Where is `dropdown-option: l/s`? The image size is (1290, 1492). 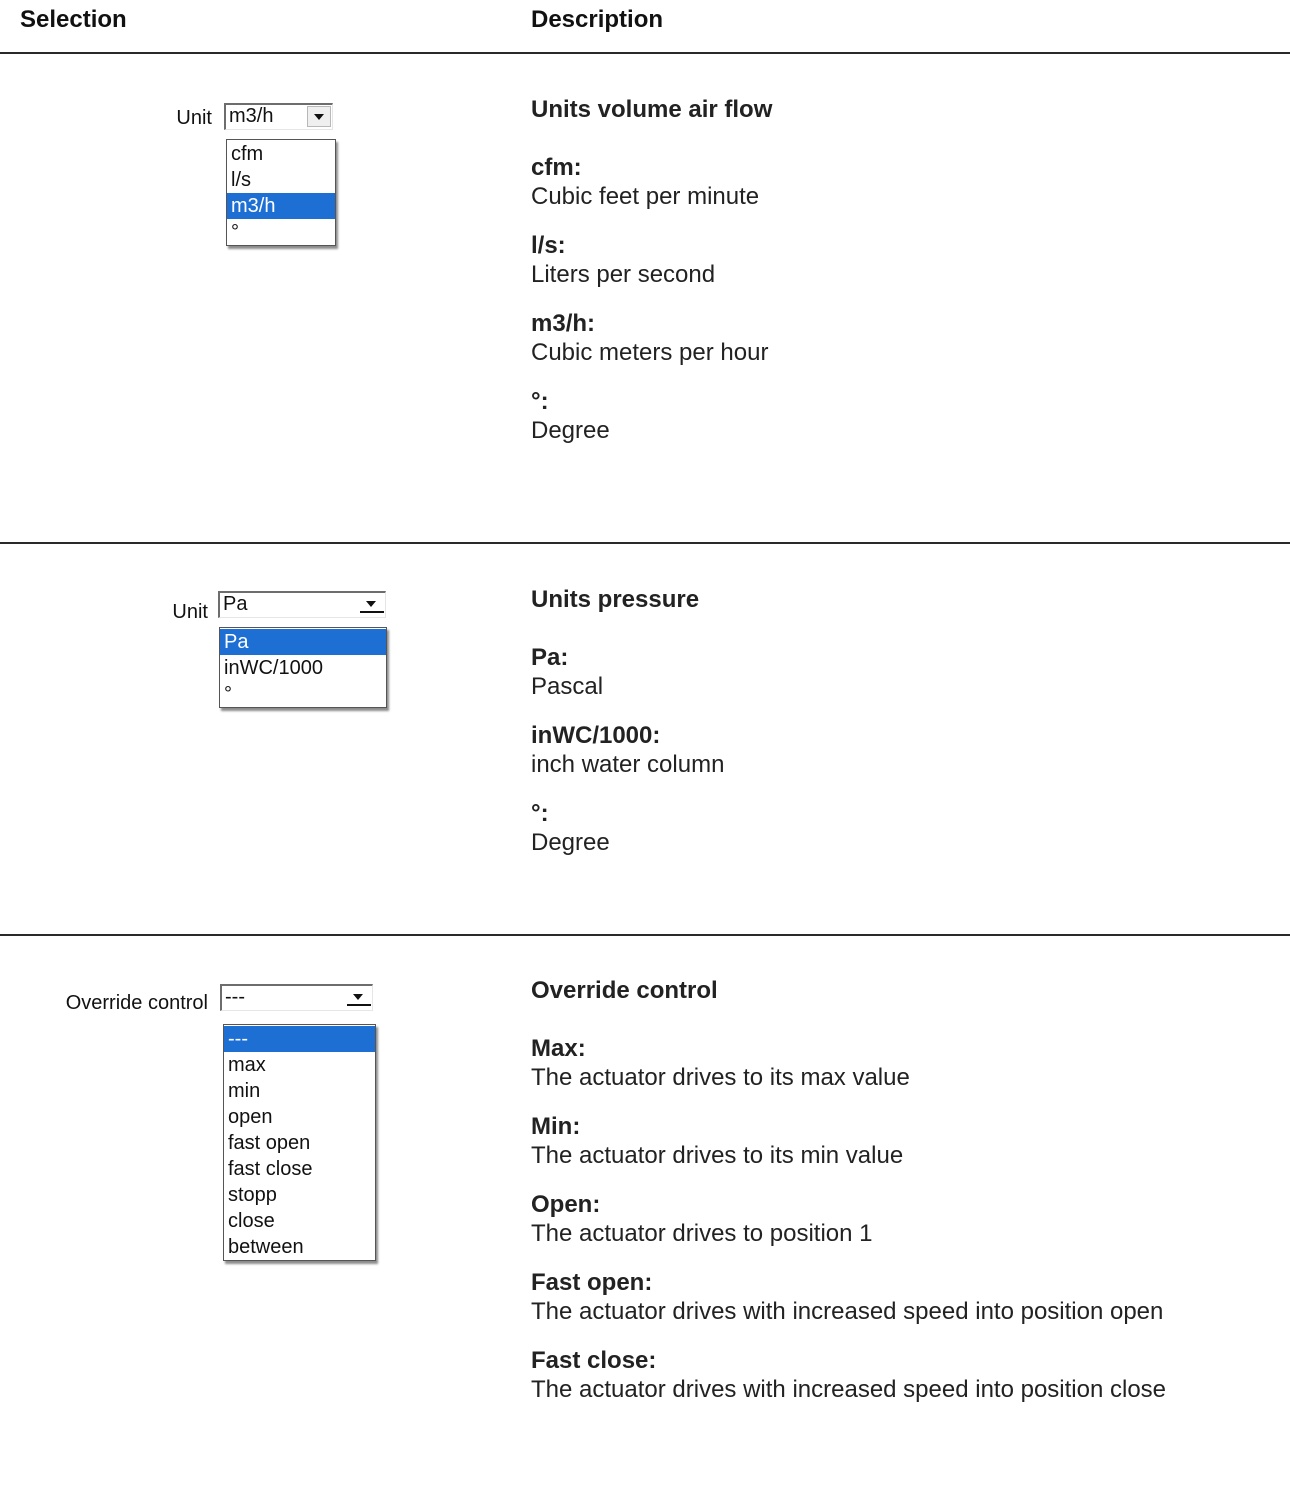 dropdown-option: l/s is located at coordinates (281, 180).